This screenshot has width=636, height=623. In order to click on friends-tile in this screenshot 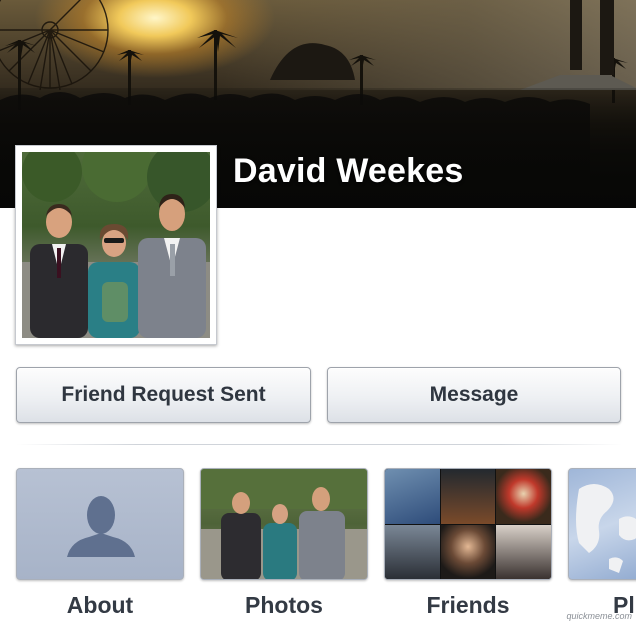, I will do `click(468, 524)`.